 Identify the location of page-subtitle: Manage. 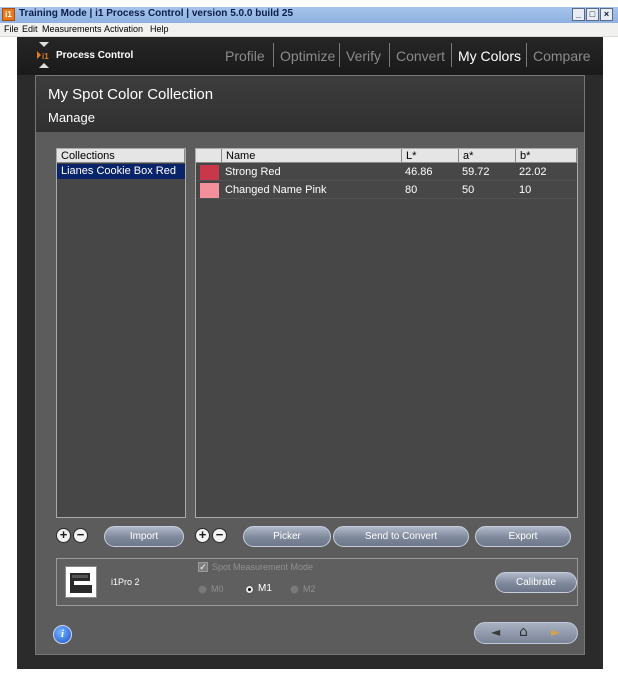
(71, 117).